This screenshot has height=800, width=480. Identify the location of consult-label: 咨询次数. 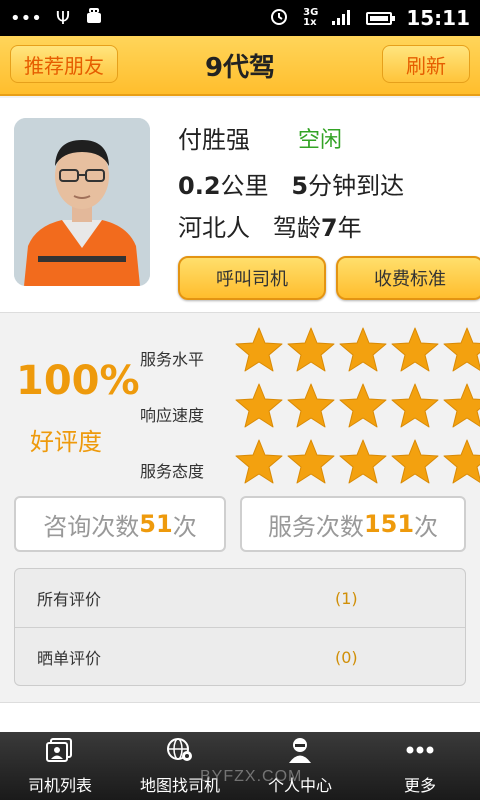
(91, 526).